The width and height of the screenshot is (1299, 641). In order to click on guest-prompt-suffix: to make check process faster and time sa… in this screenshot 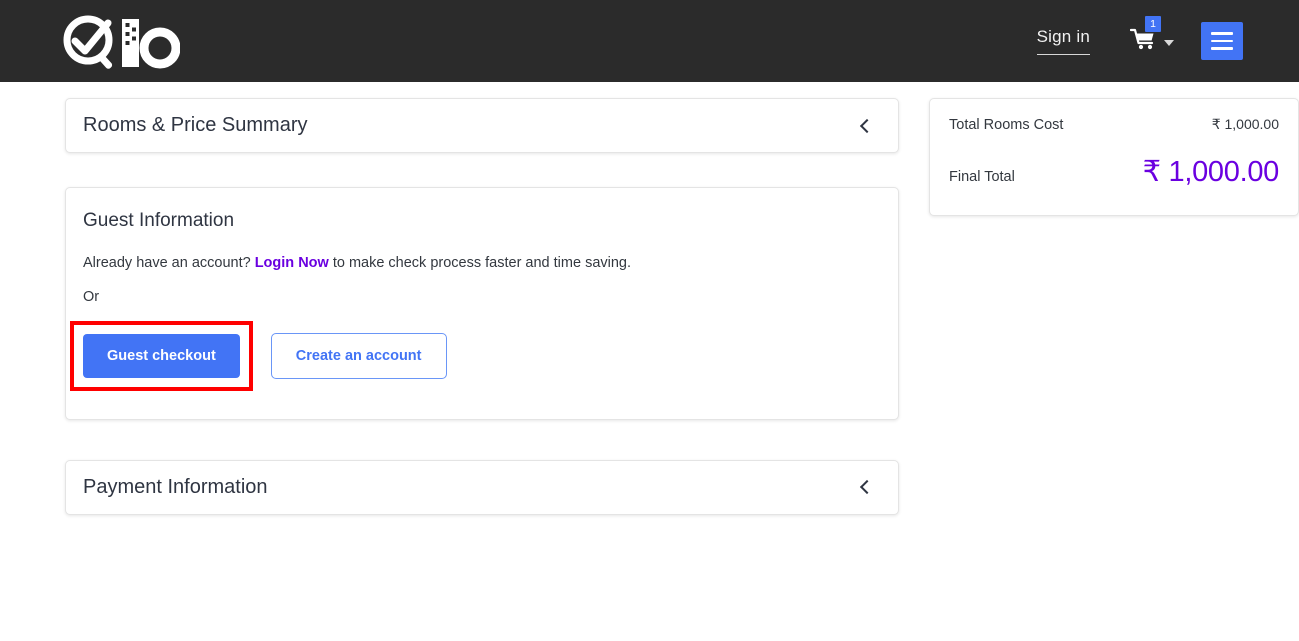, I will do `click(480, 263)`.